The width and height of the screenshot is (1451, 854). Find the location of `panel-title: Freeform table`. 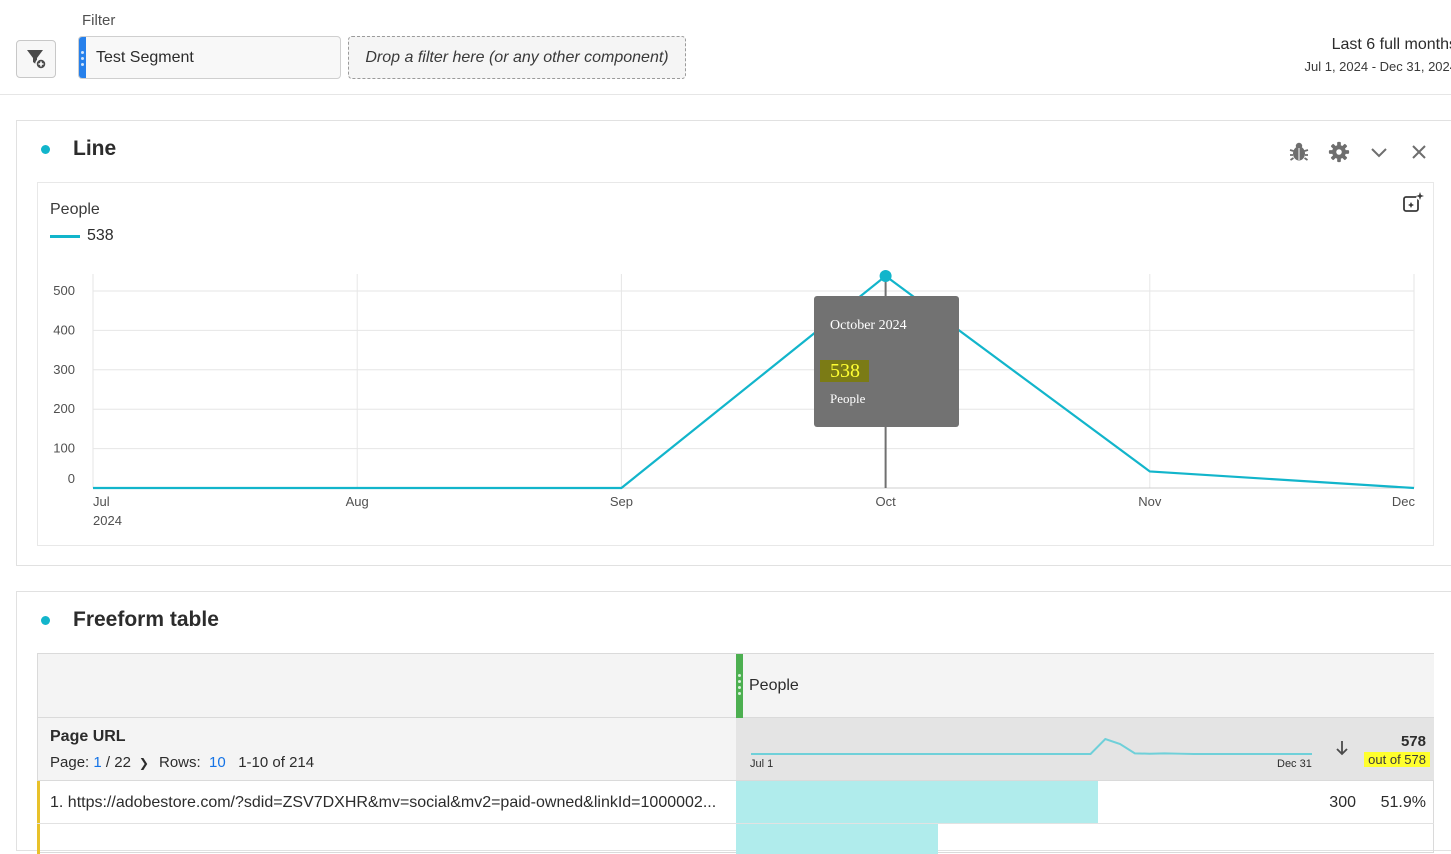

panel-title: Freeform table is located at coordinates (146, 620).